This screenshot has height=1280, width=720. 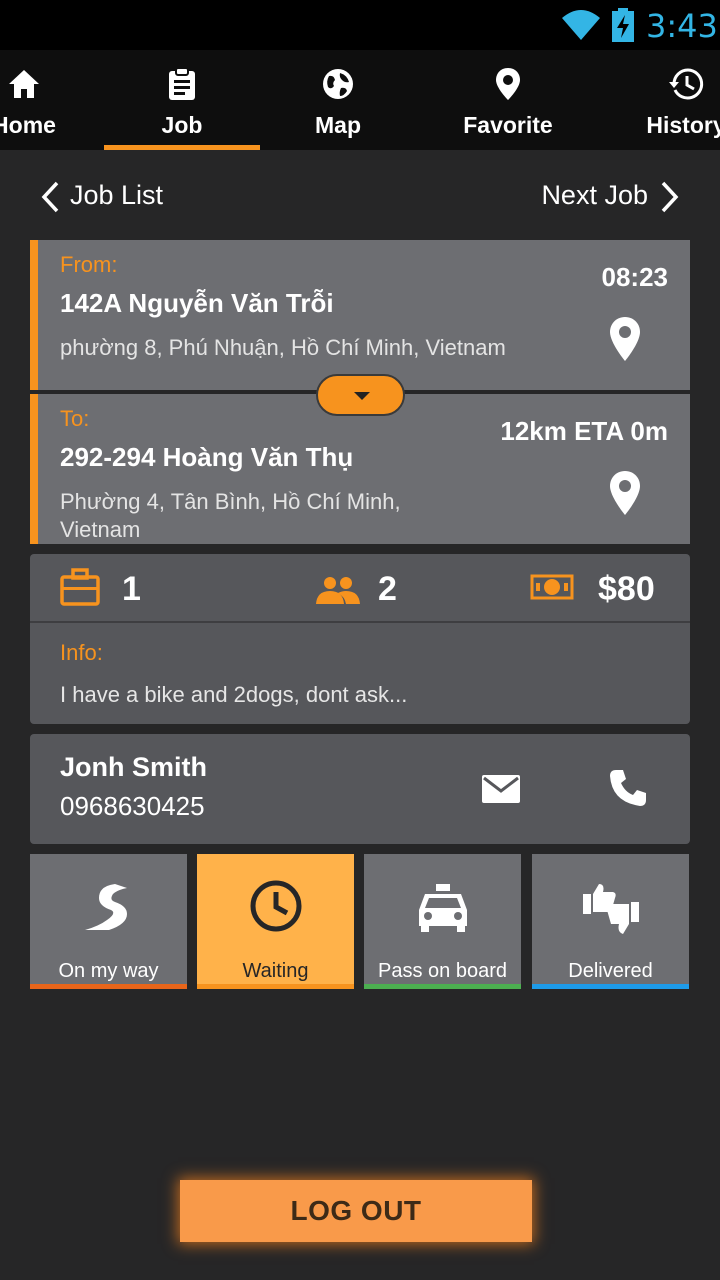 What do you see at coordinates (80, 587) in the screenshot?
I see `briefcase-icon` at bounding box center [80, 587].